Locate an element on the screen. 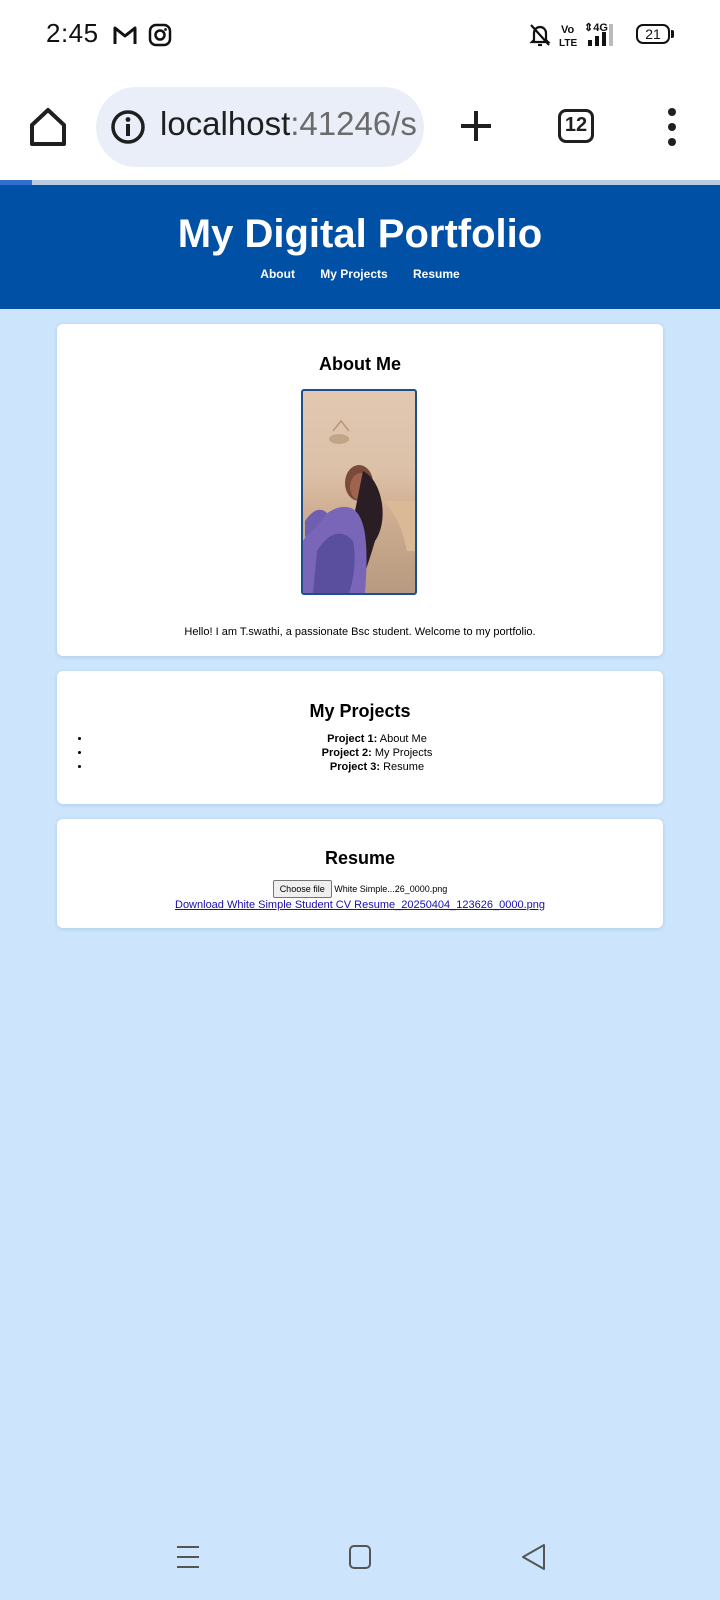  nav-link-projects: My Projects is located at coordinates (353, 274).